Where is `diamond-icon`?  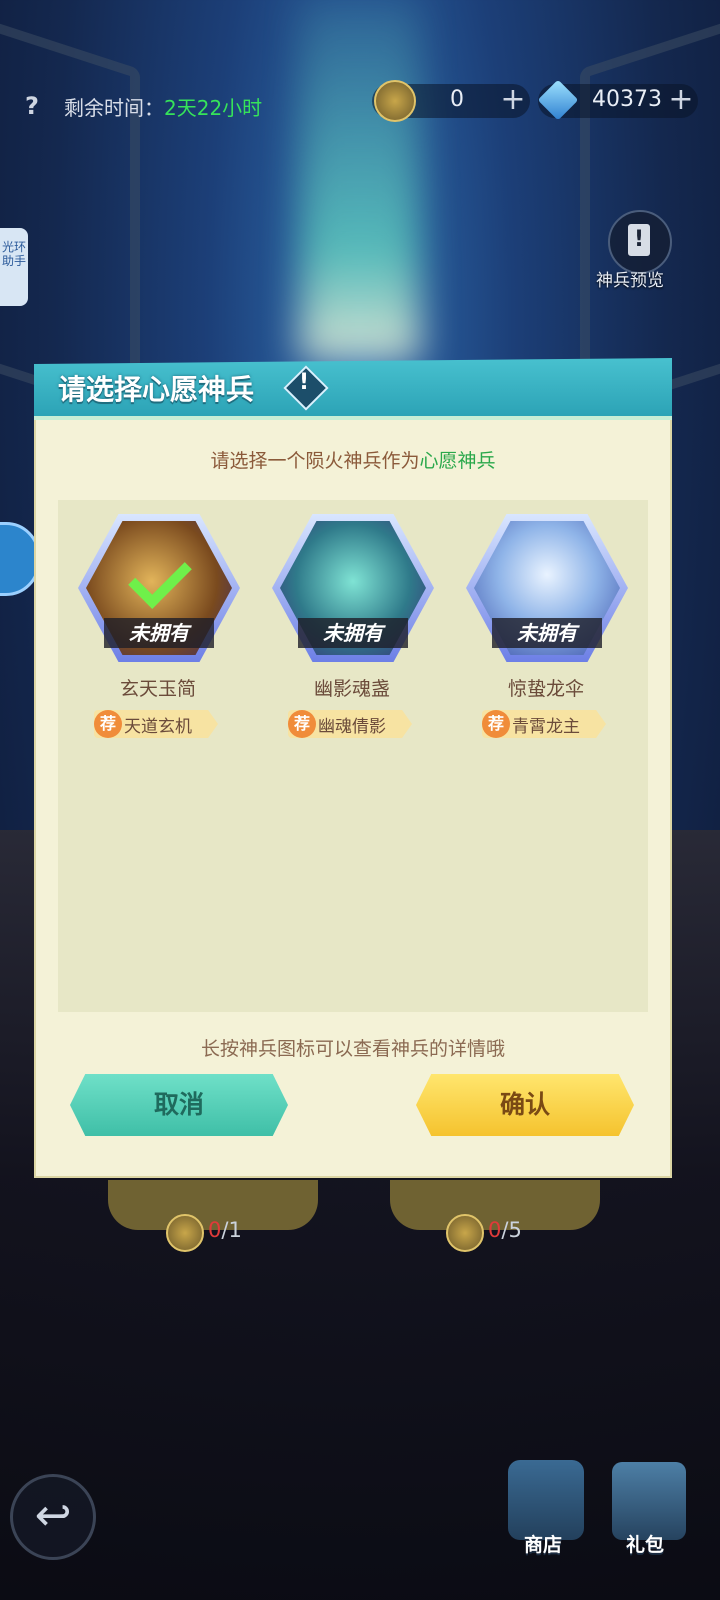
diamond-icon is located at coordinates (558, 100).